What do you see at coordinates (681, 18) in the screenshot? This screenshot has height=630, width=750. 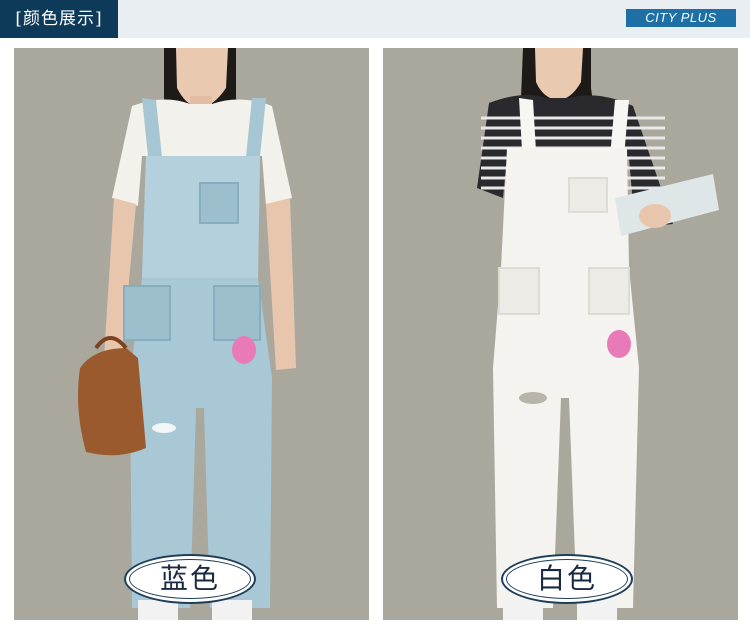 I see `brand-logo: CITY PLUS` at bounding box center [681, 18].